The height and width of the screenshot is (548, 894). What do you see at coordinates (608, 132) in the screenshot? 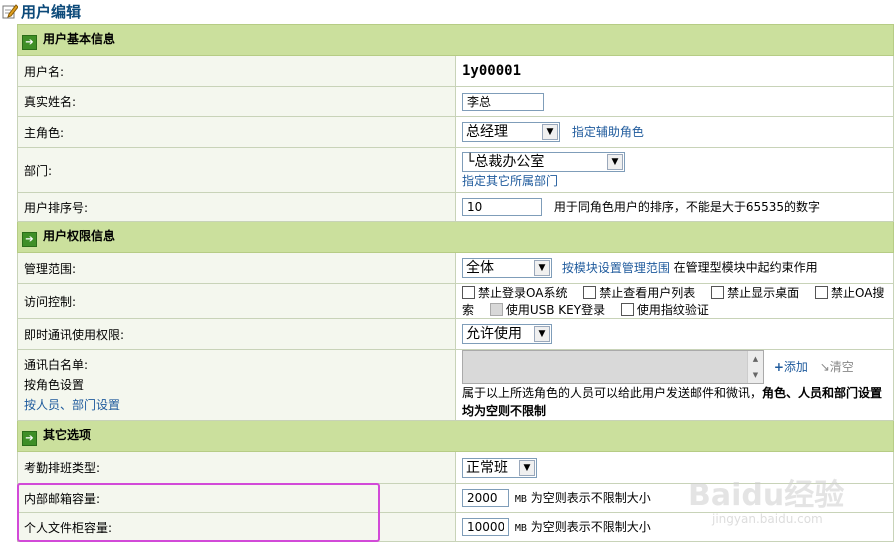
I see `assign-aux-role-link: 指定辅助角色` at bounding box center [608, 132].